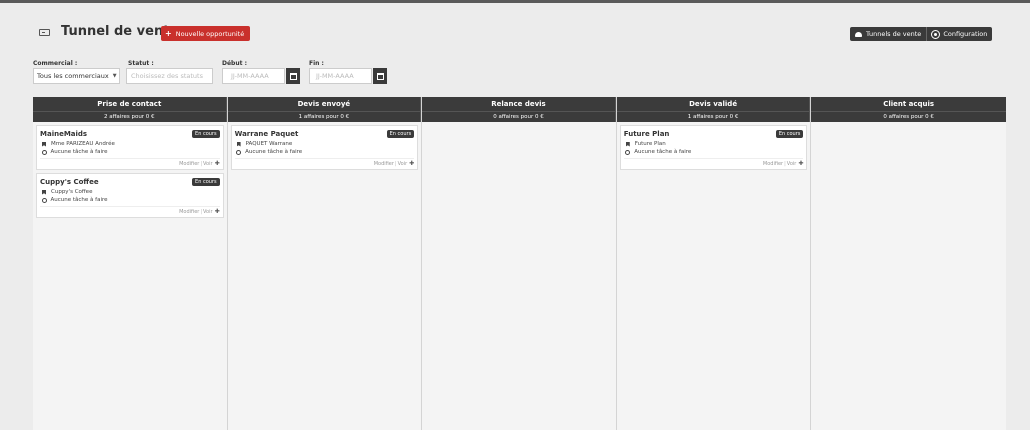 This screenshot has width=1030, height=430. I want to click on fin-date-input: JJ-MM-AAAA, so click(340, 76).